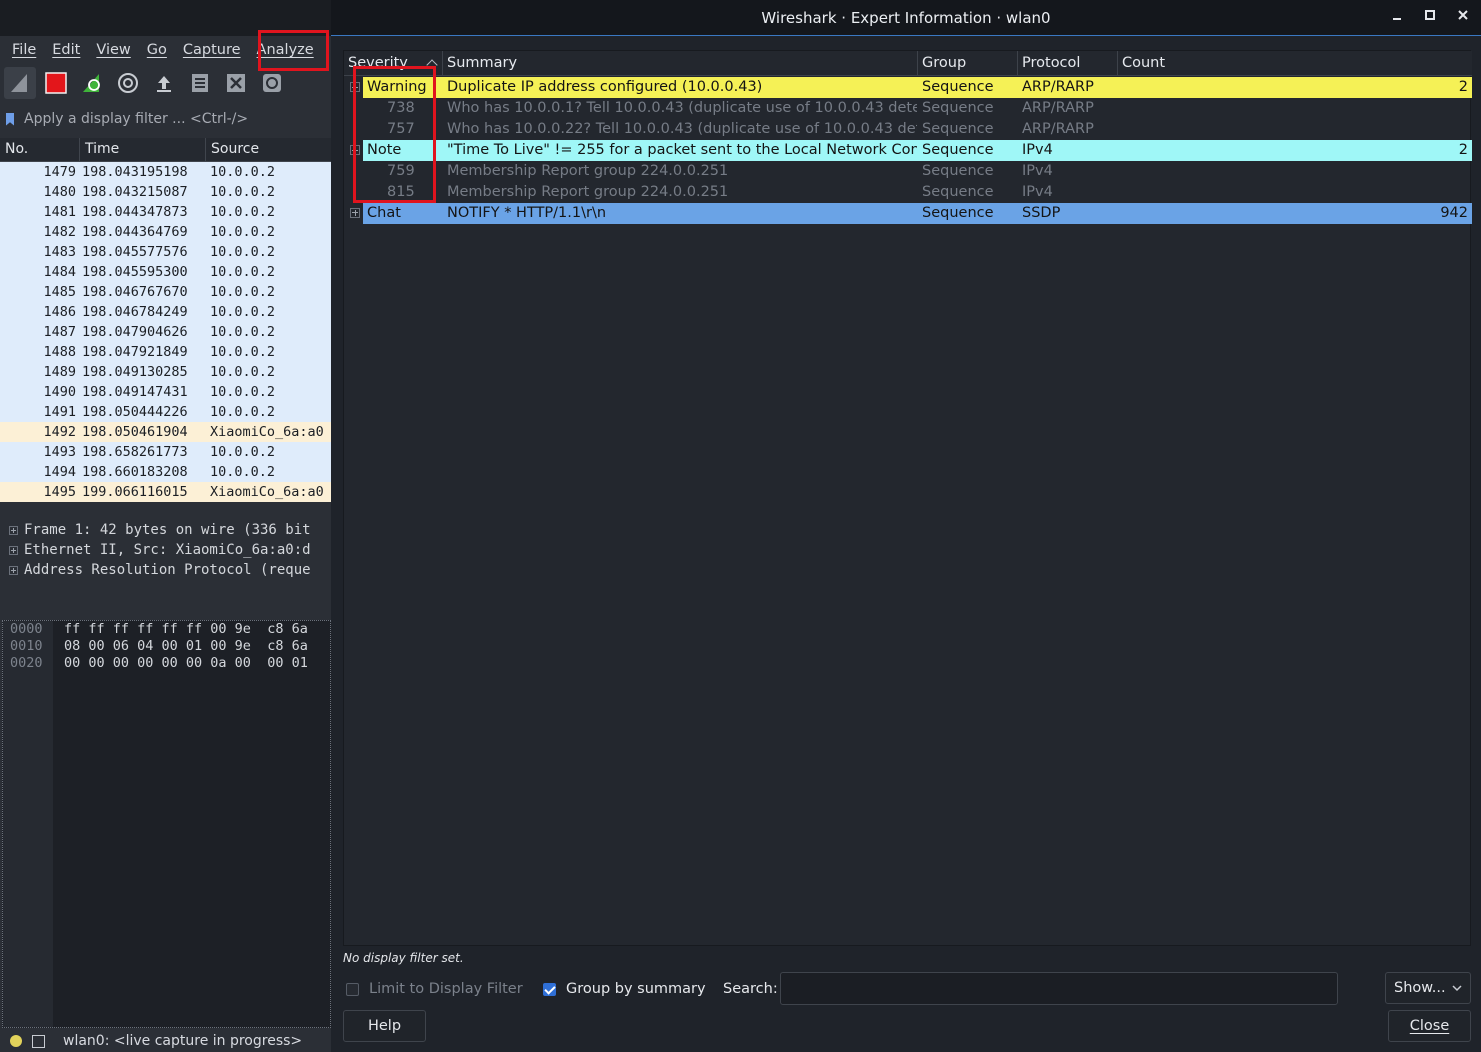  I want to click on capture-options-icon, so click(128, 83).